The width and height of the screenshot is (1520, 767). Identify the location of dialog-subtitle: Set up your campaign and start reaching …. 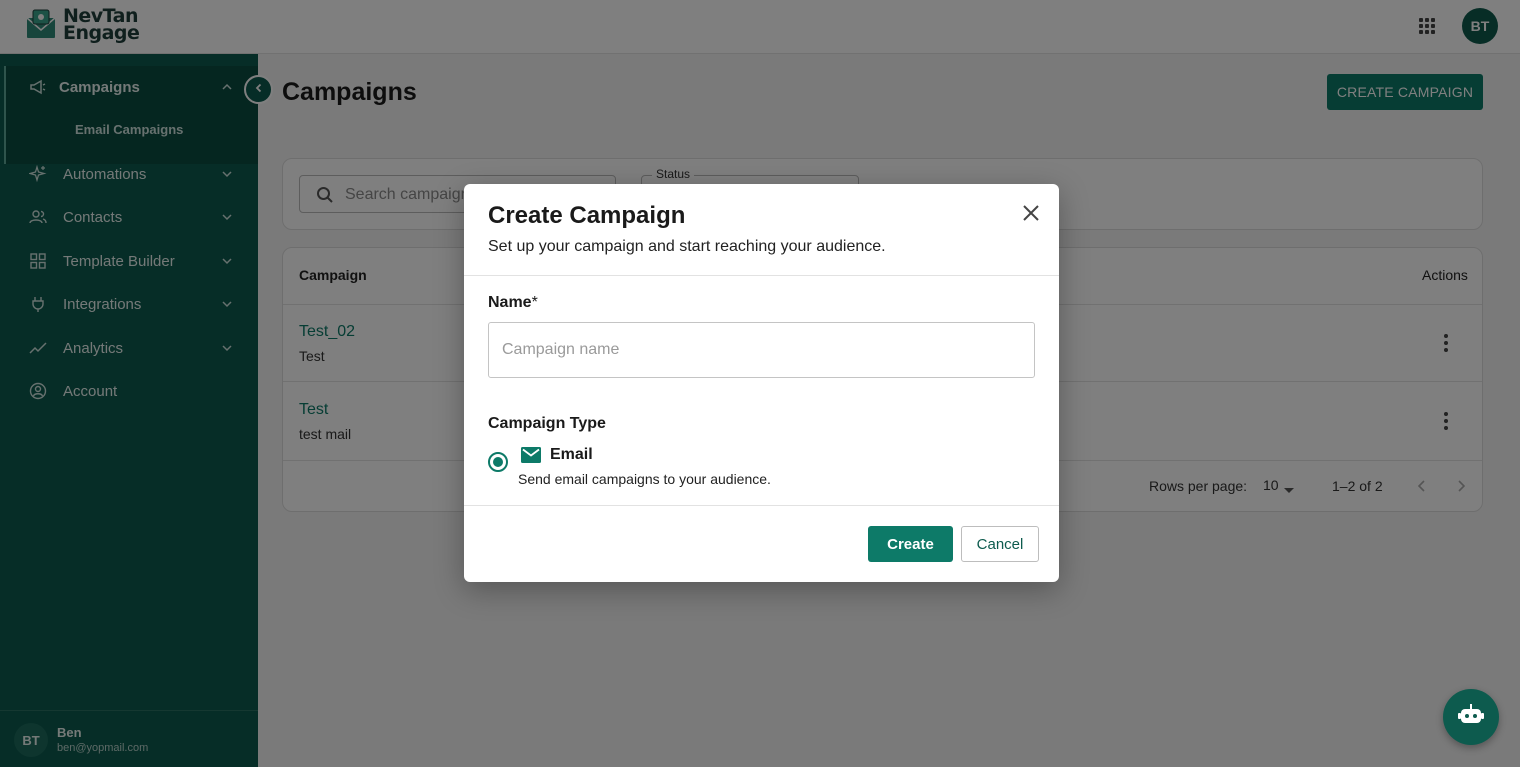
(687, 246).